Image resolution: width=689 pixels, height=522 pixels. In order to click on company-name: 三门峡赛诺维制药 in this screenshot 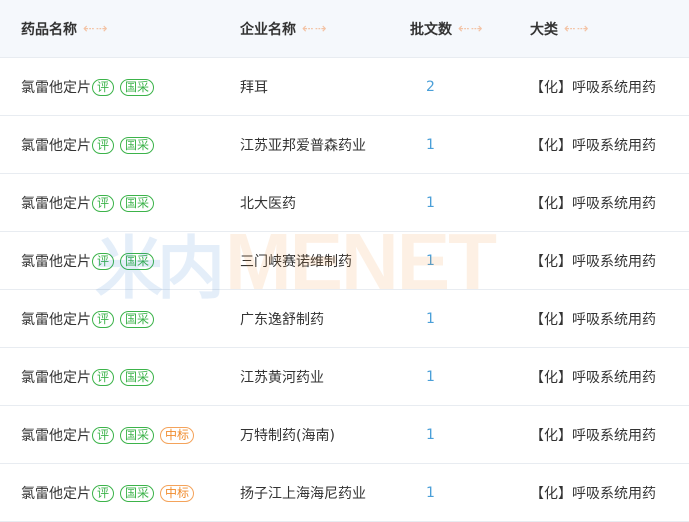, I will do `click(296, 261)`.